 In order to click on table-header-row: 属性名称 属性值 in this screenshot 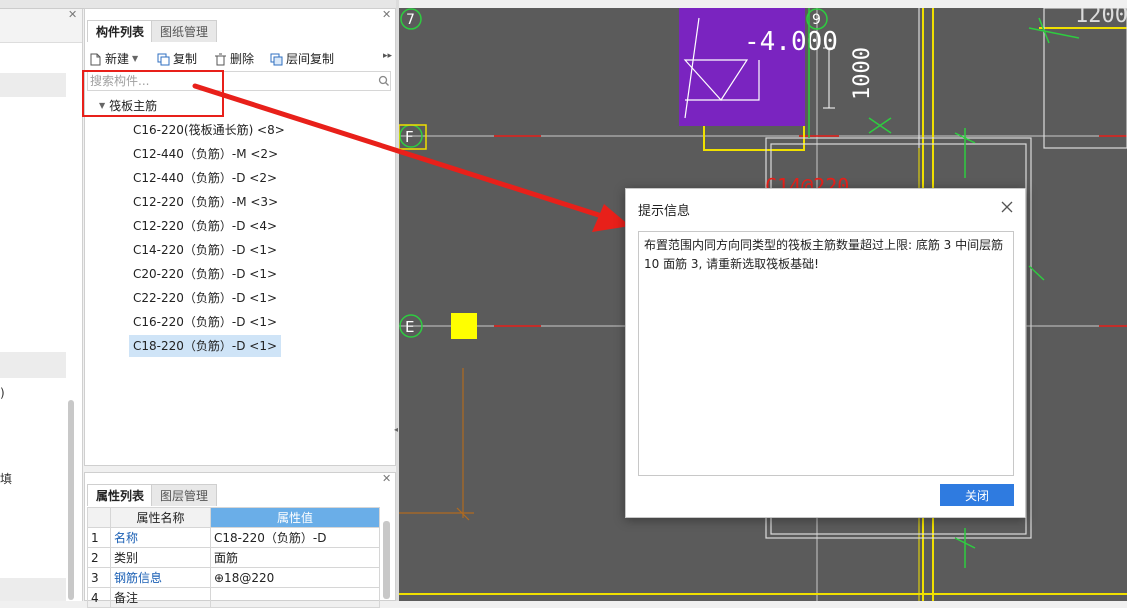, I will do `click(233, 517)`.